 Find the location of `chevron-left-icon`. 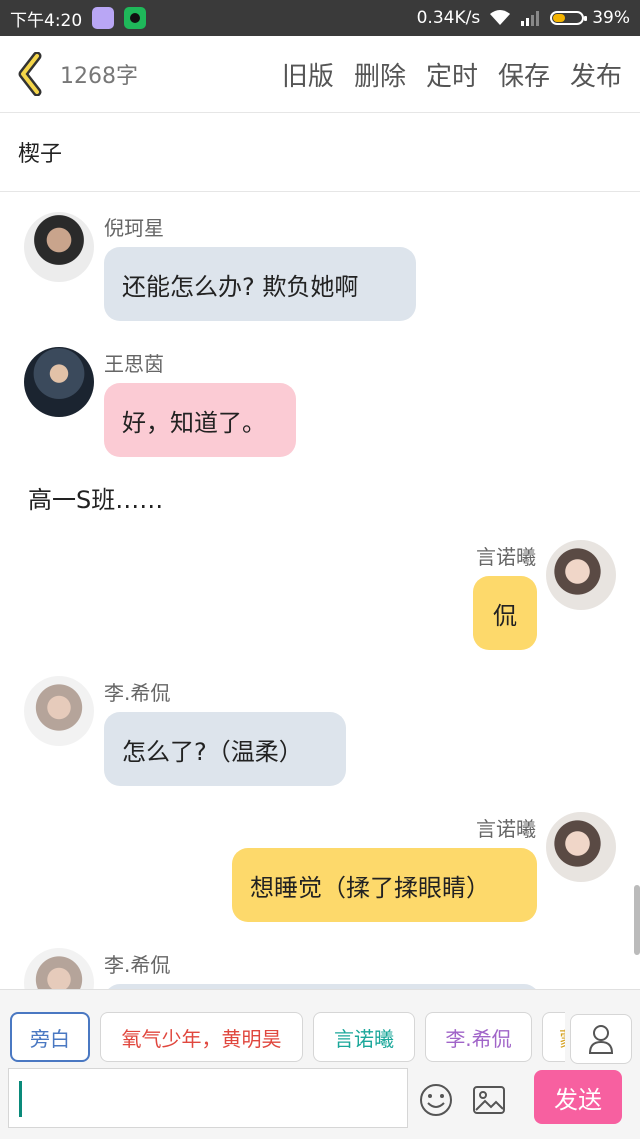

chevron-left-icon is located at coordinates (30, 74).